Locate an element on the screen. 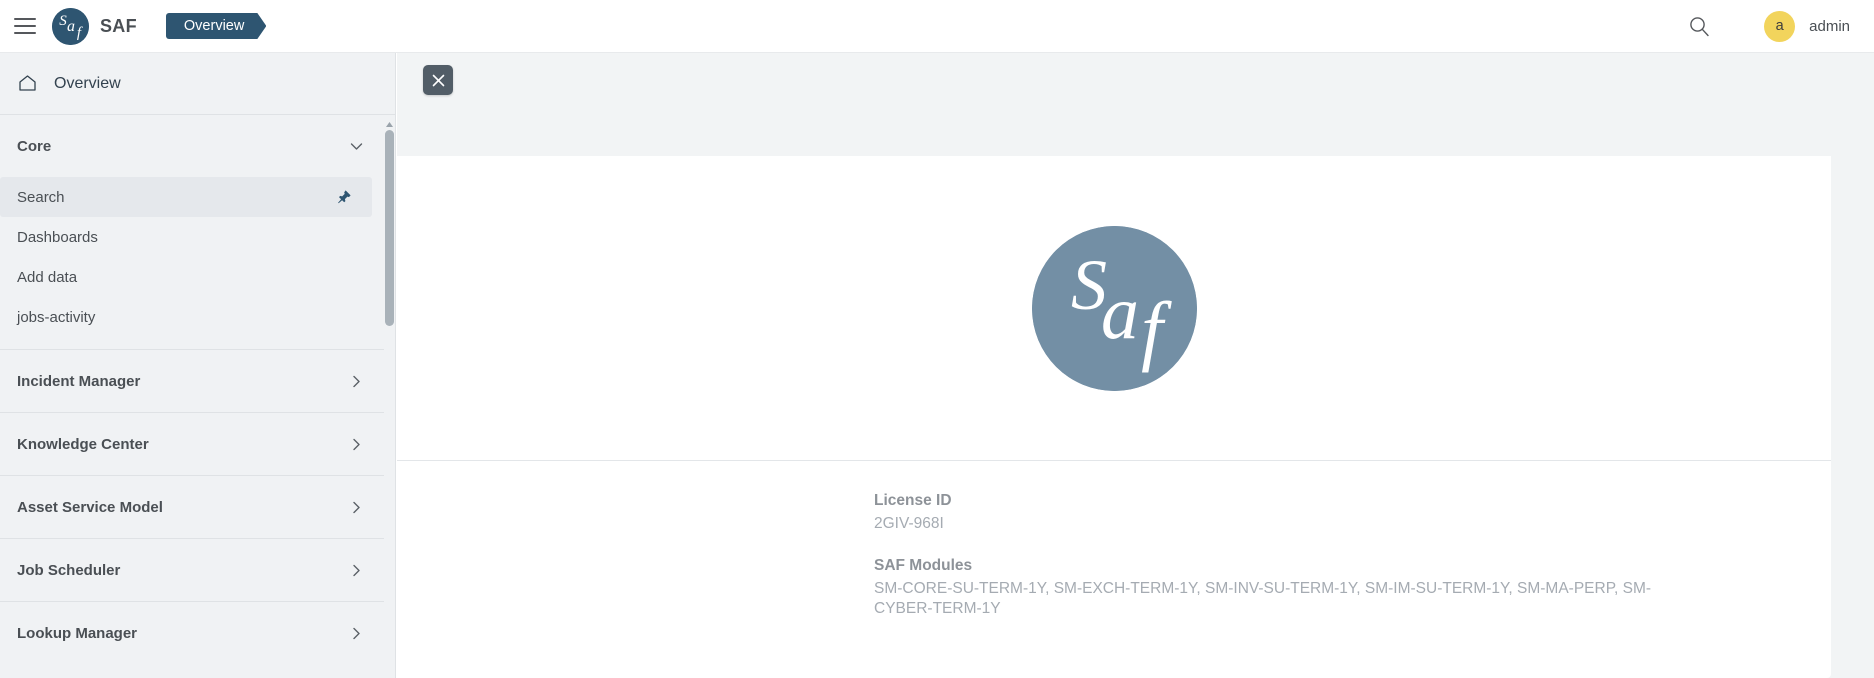  sidebar-item-add-data-label: Add data is located at coordinates (47, 277).